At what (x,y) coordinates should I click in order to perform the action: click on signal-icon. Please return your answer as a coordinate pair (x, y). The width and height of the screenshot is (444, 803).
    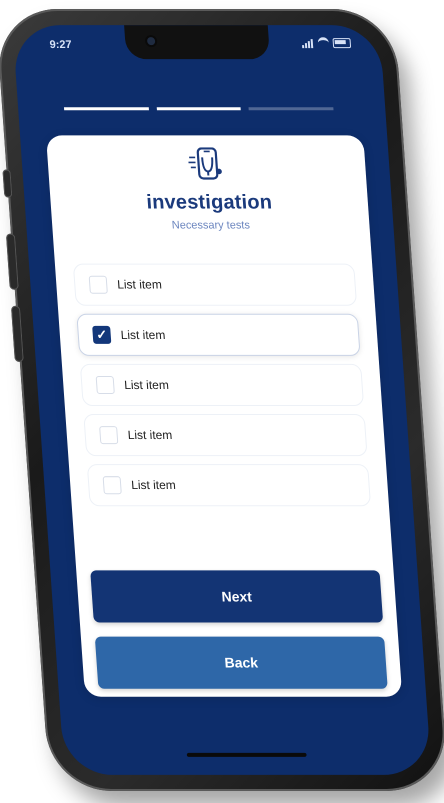
    Looking at the image, I should click on (308, 43).